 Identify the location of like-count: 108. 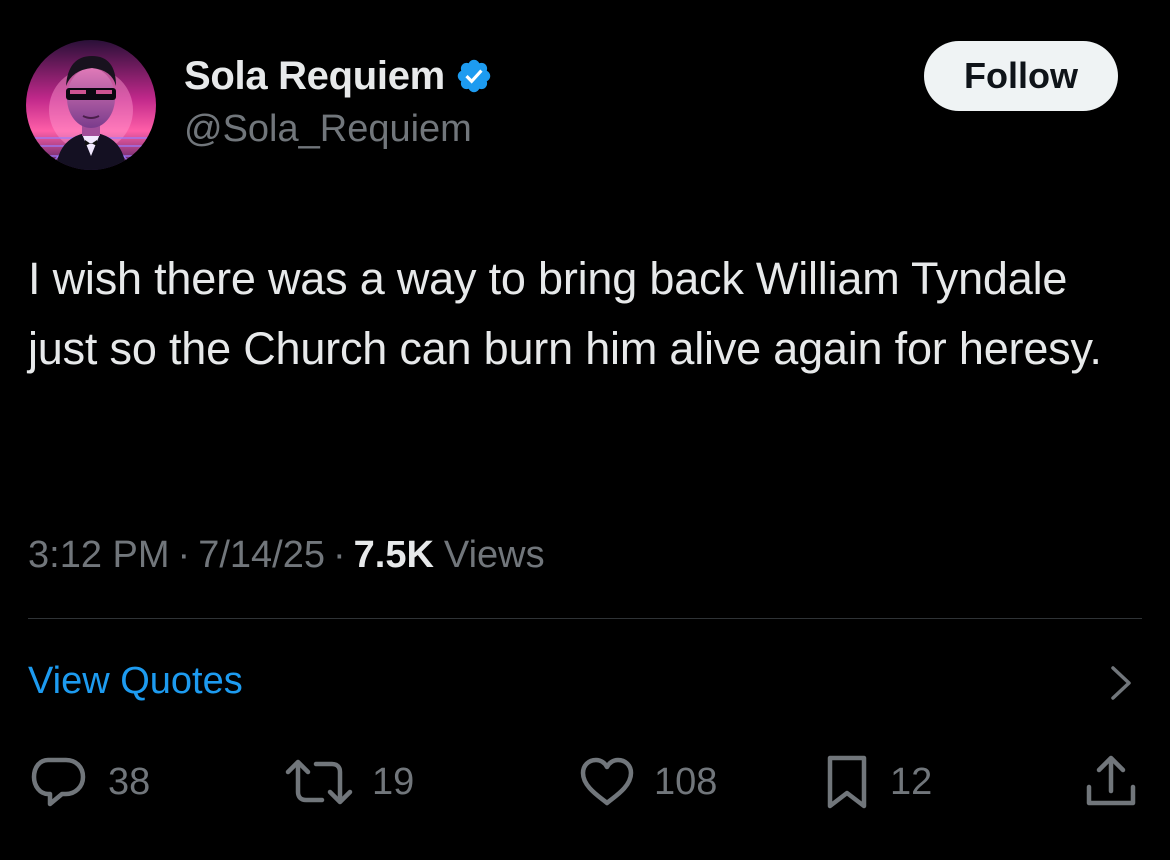
(686, 781).